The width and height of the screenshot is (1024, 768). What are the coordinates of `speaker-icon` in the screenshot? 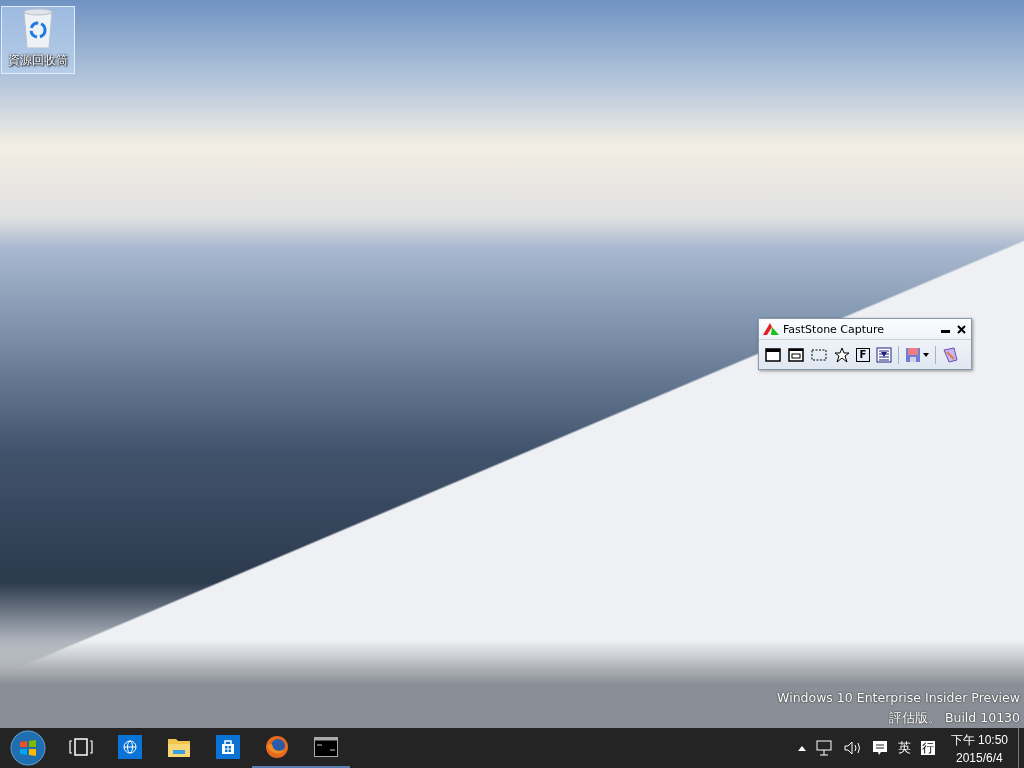 It's located at (852, 748).